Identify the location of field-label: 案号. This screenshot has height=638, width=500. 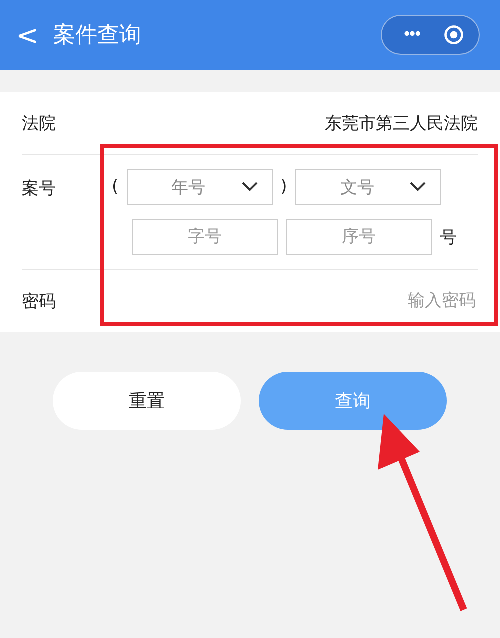
(39, 189).